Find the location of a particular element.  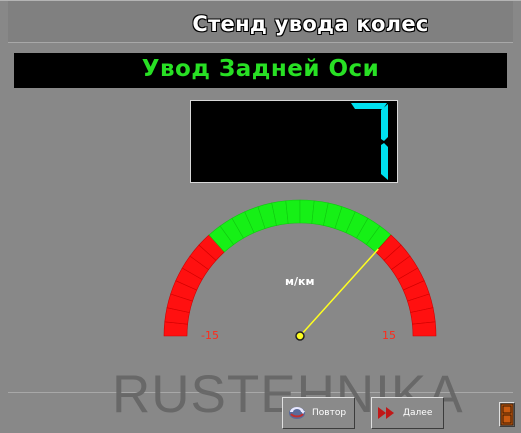

repeat-button-label: Повтор is located at coordinates (329, 413).